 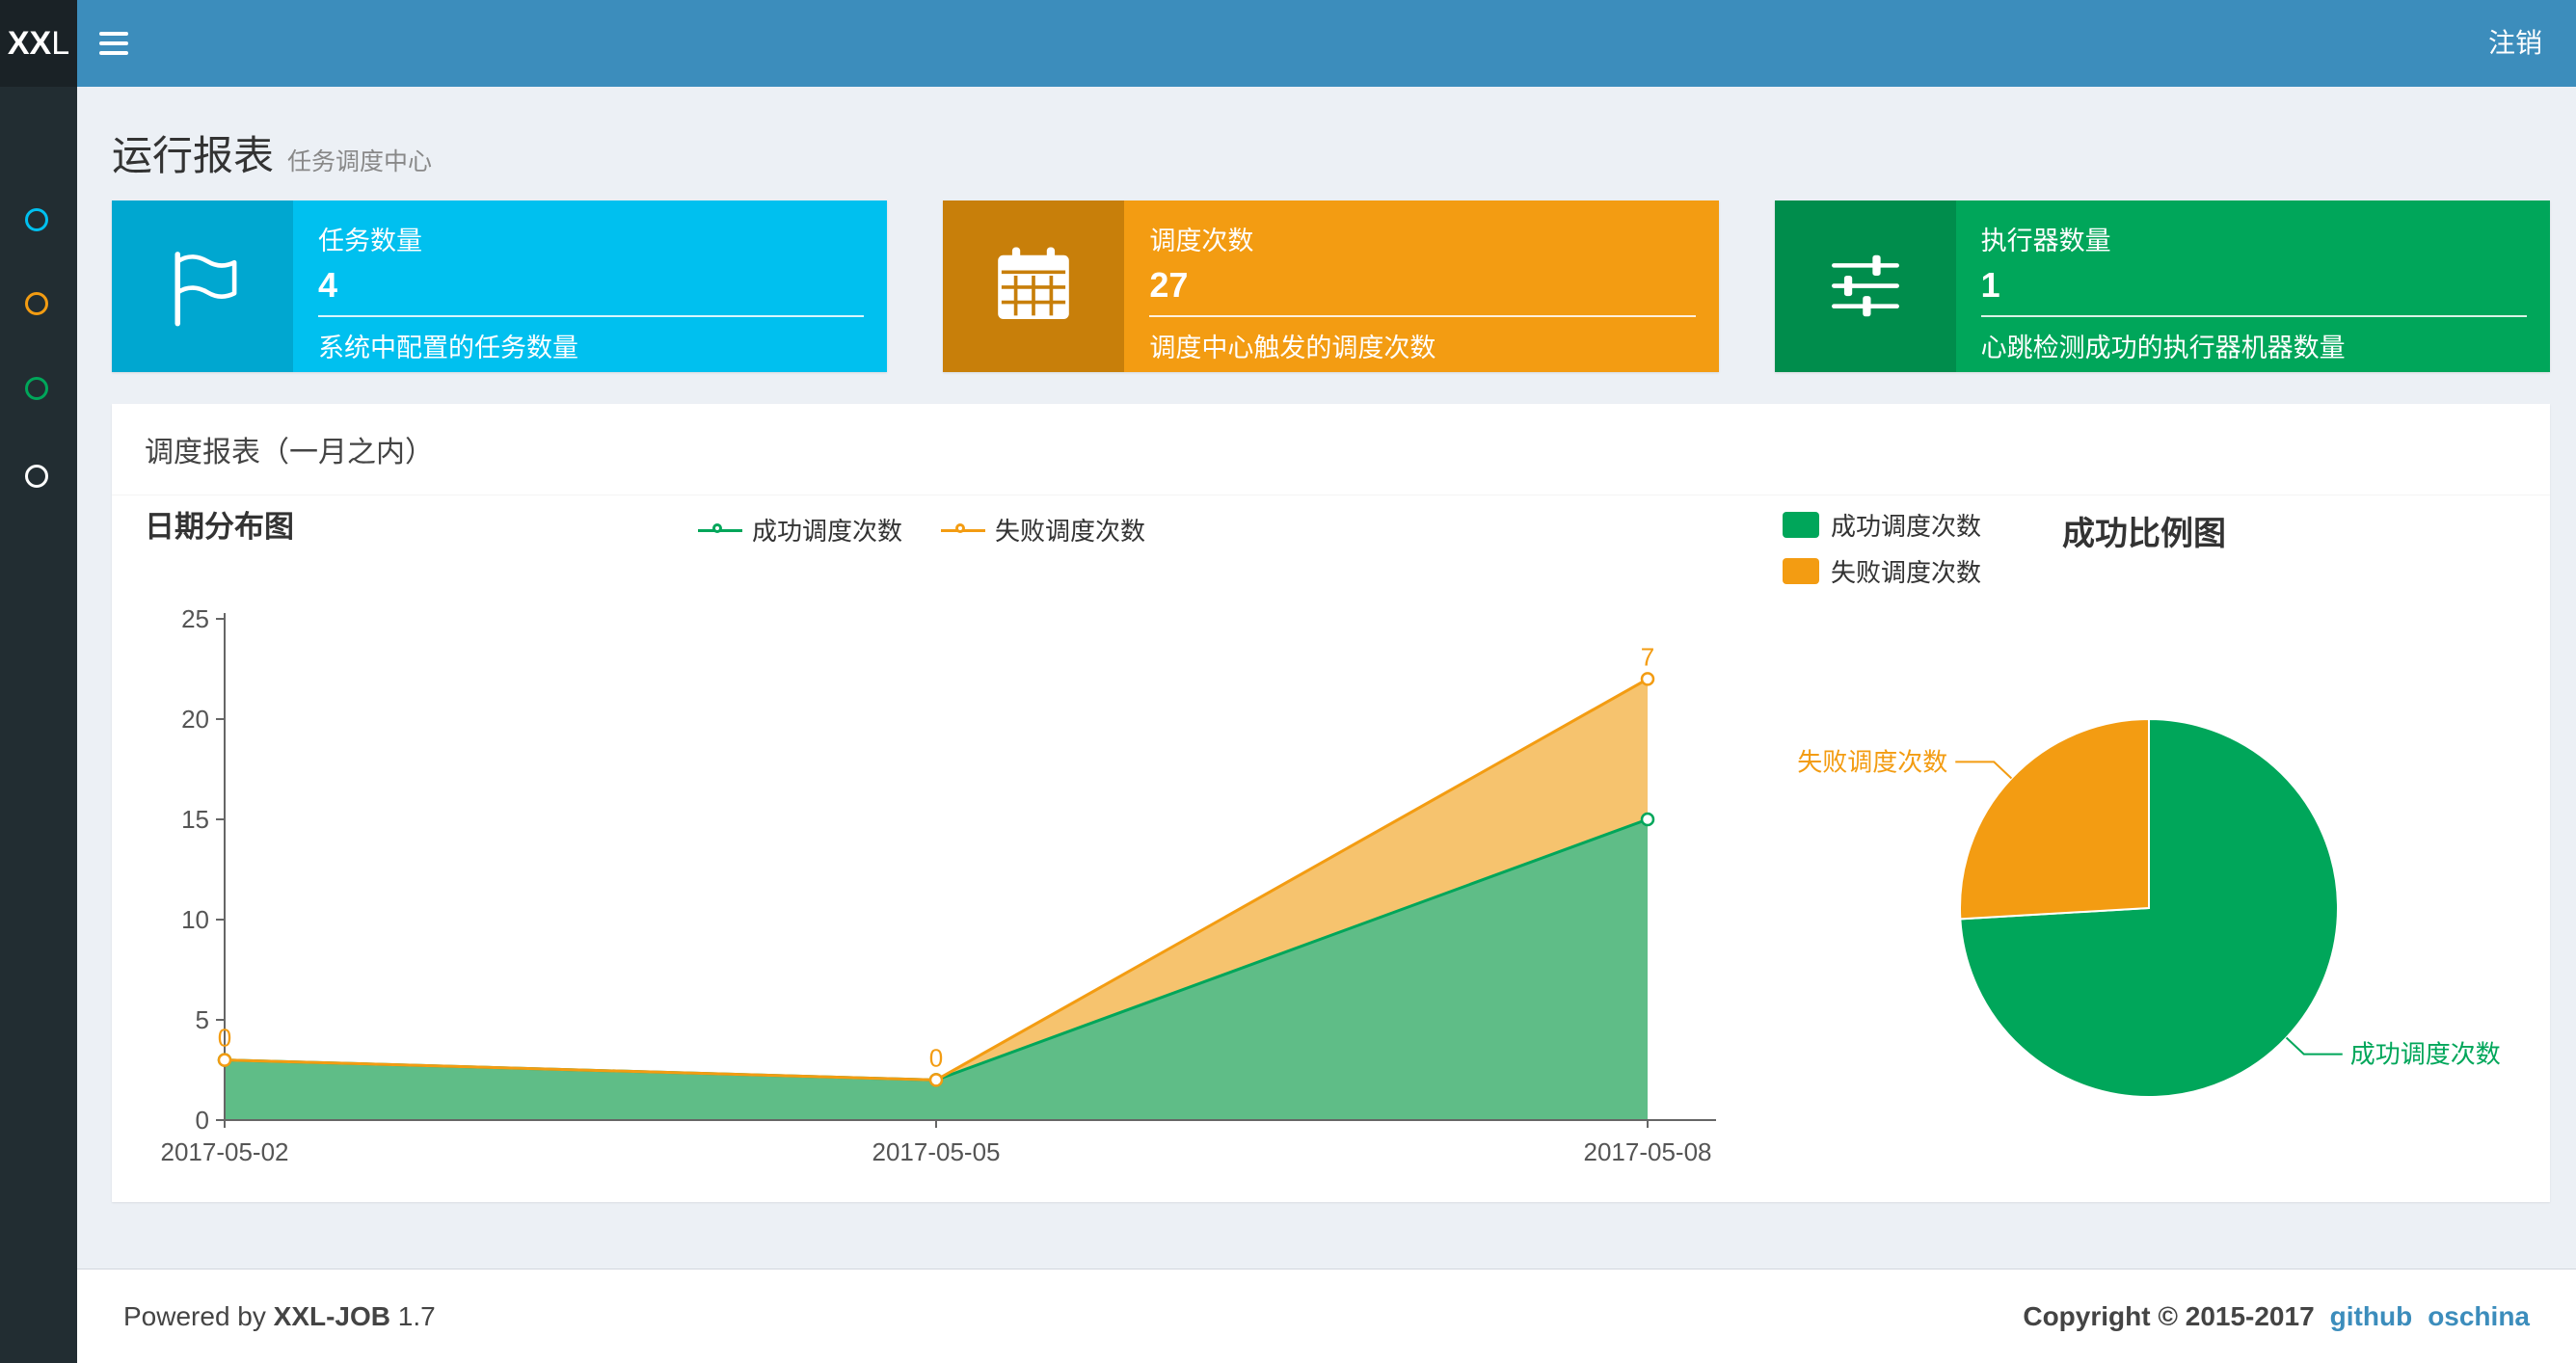 I want to click on pie-legend-item-success: 成功调度次数, so click(x=1882, y=525).